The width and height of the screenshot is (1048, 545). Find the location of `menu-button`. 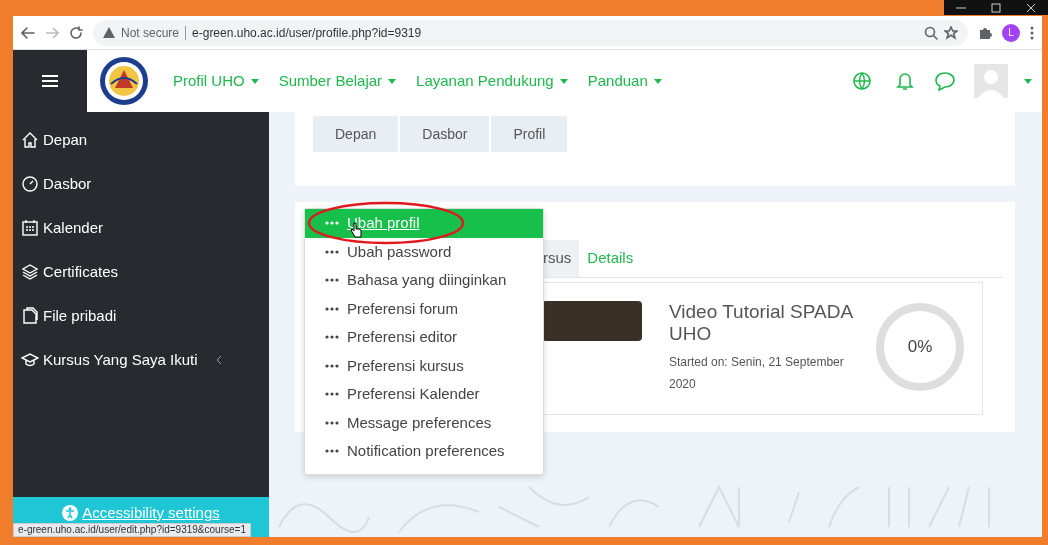

menu-button is located at coordinates (50, 81).